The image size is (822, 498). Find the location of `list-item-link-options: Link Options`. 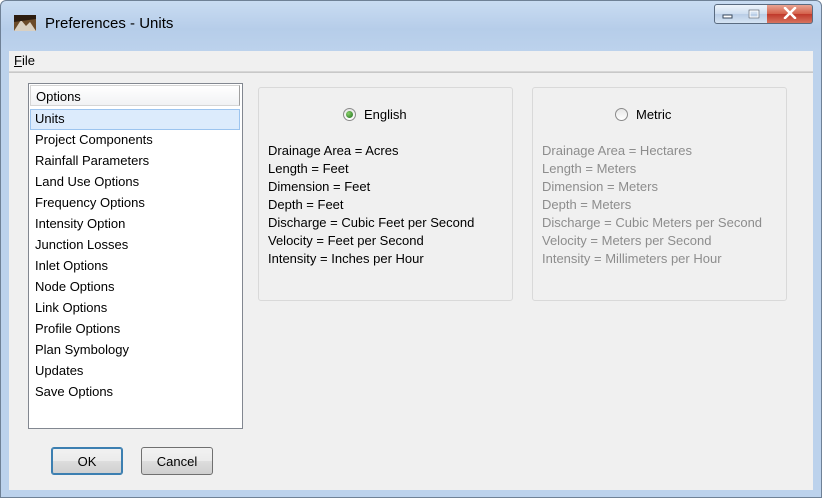

list-item-link-options: Link Options is located at coordinates (135, 308).